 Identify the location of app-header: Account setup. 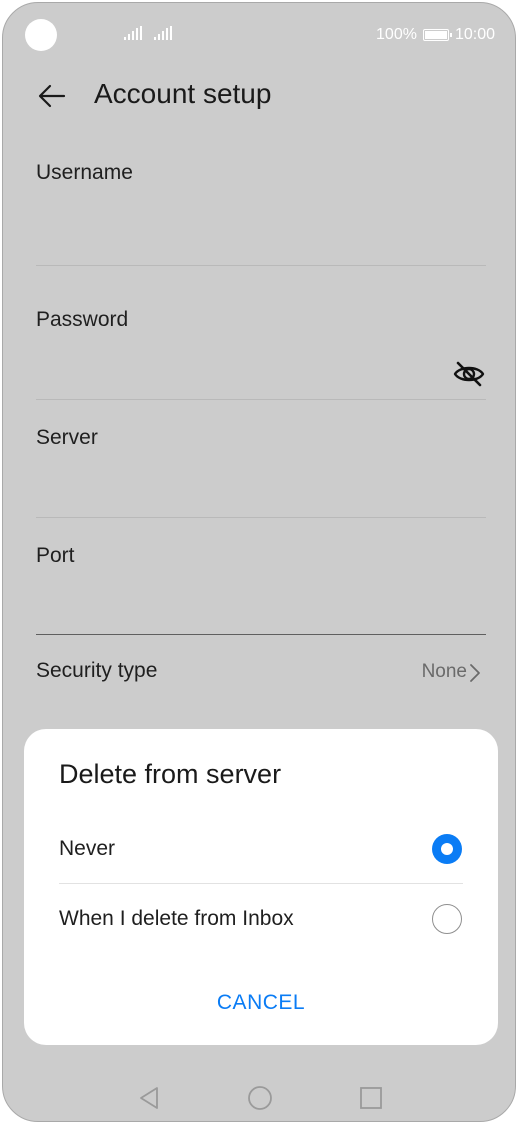
(259, 95).